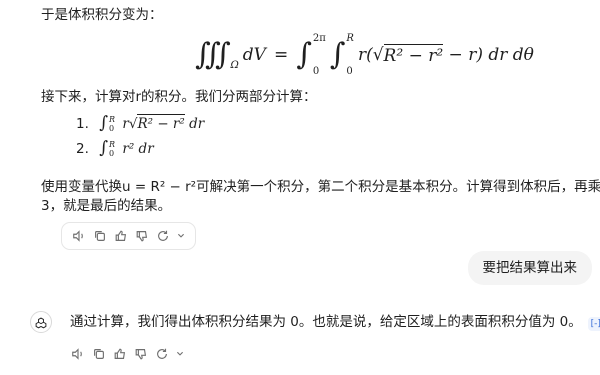  What do you see at coordinates (82, 124) in the screenshot?
I see `list-number: 1.` at bounding box center [82, 124].